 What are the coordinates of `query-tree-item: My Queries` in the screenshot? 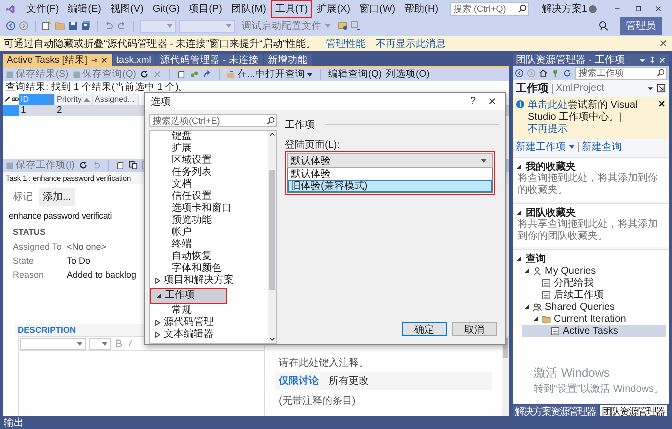 It's located at (594, 271).